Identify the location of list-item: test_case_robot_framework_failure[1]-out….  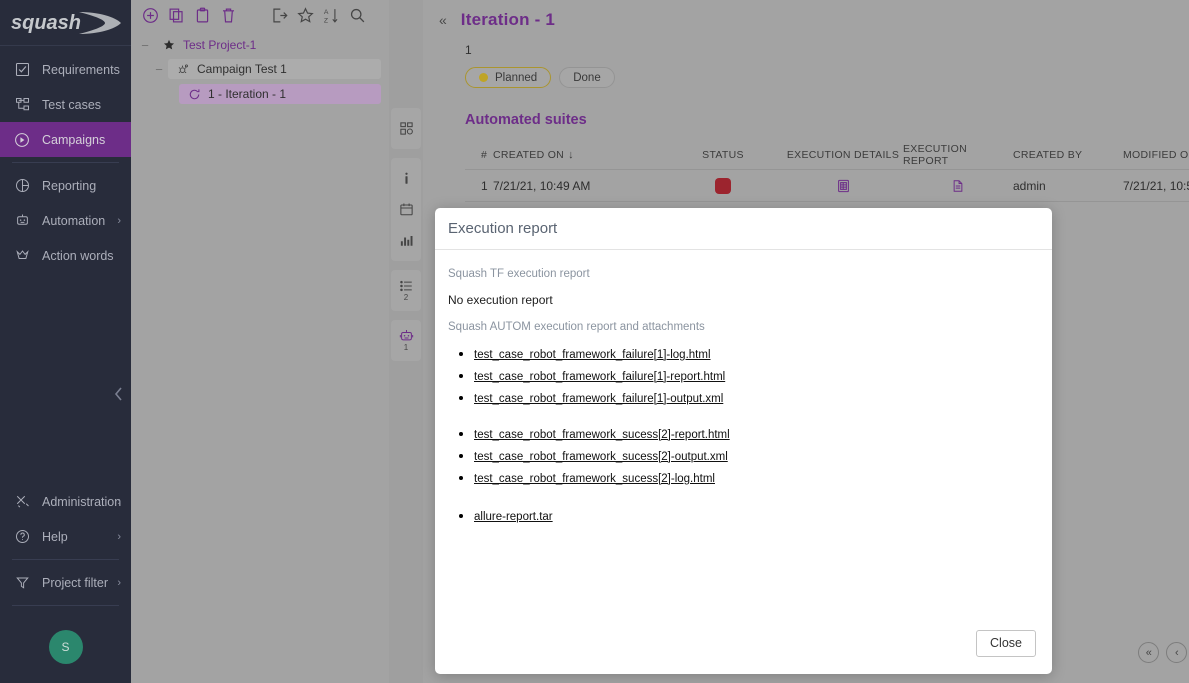
(756, 398).